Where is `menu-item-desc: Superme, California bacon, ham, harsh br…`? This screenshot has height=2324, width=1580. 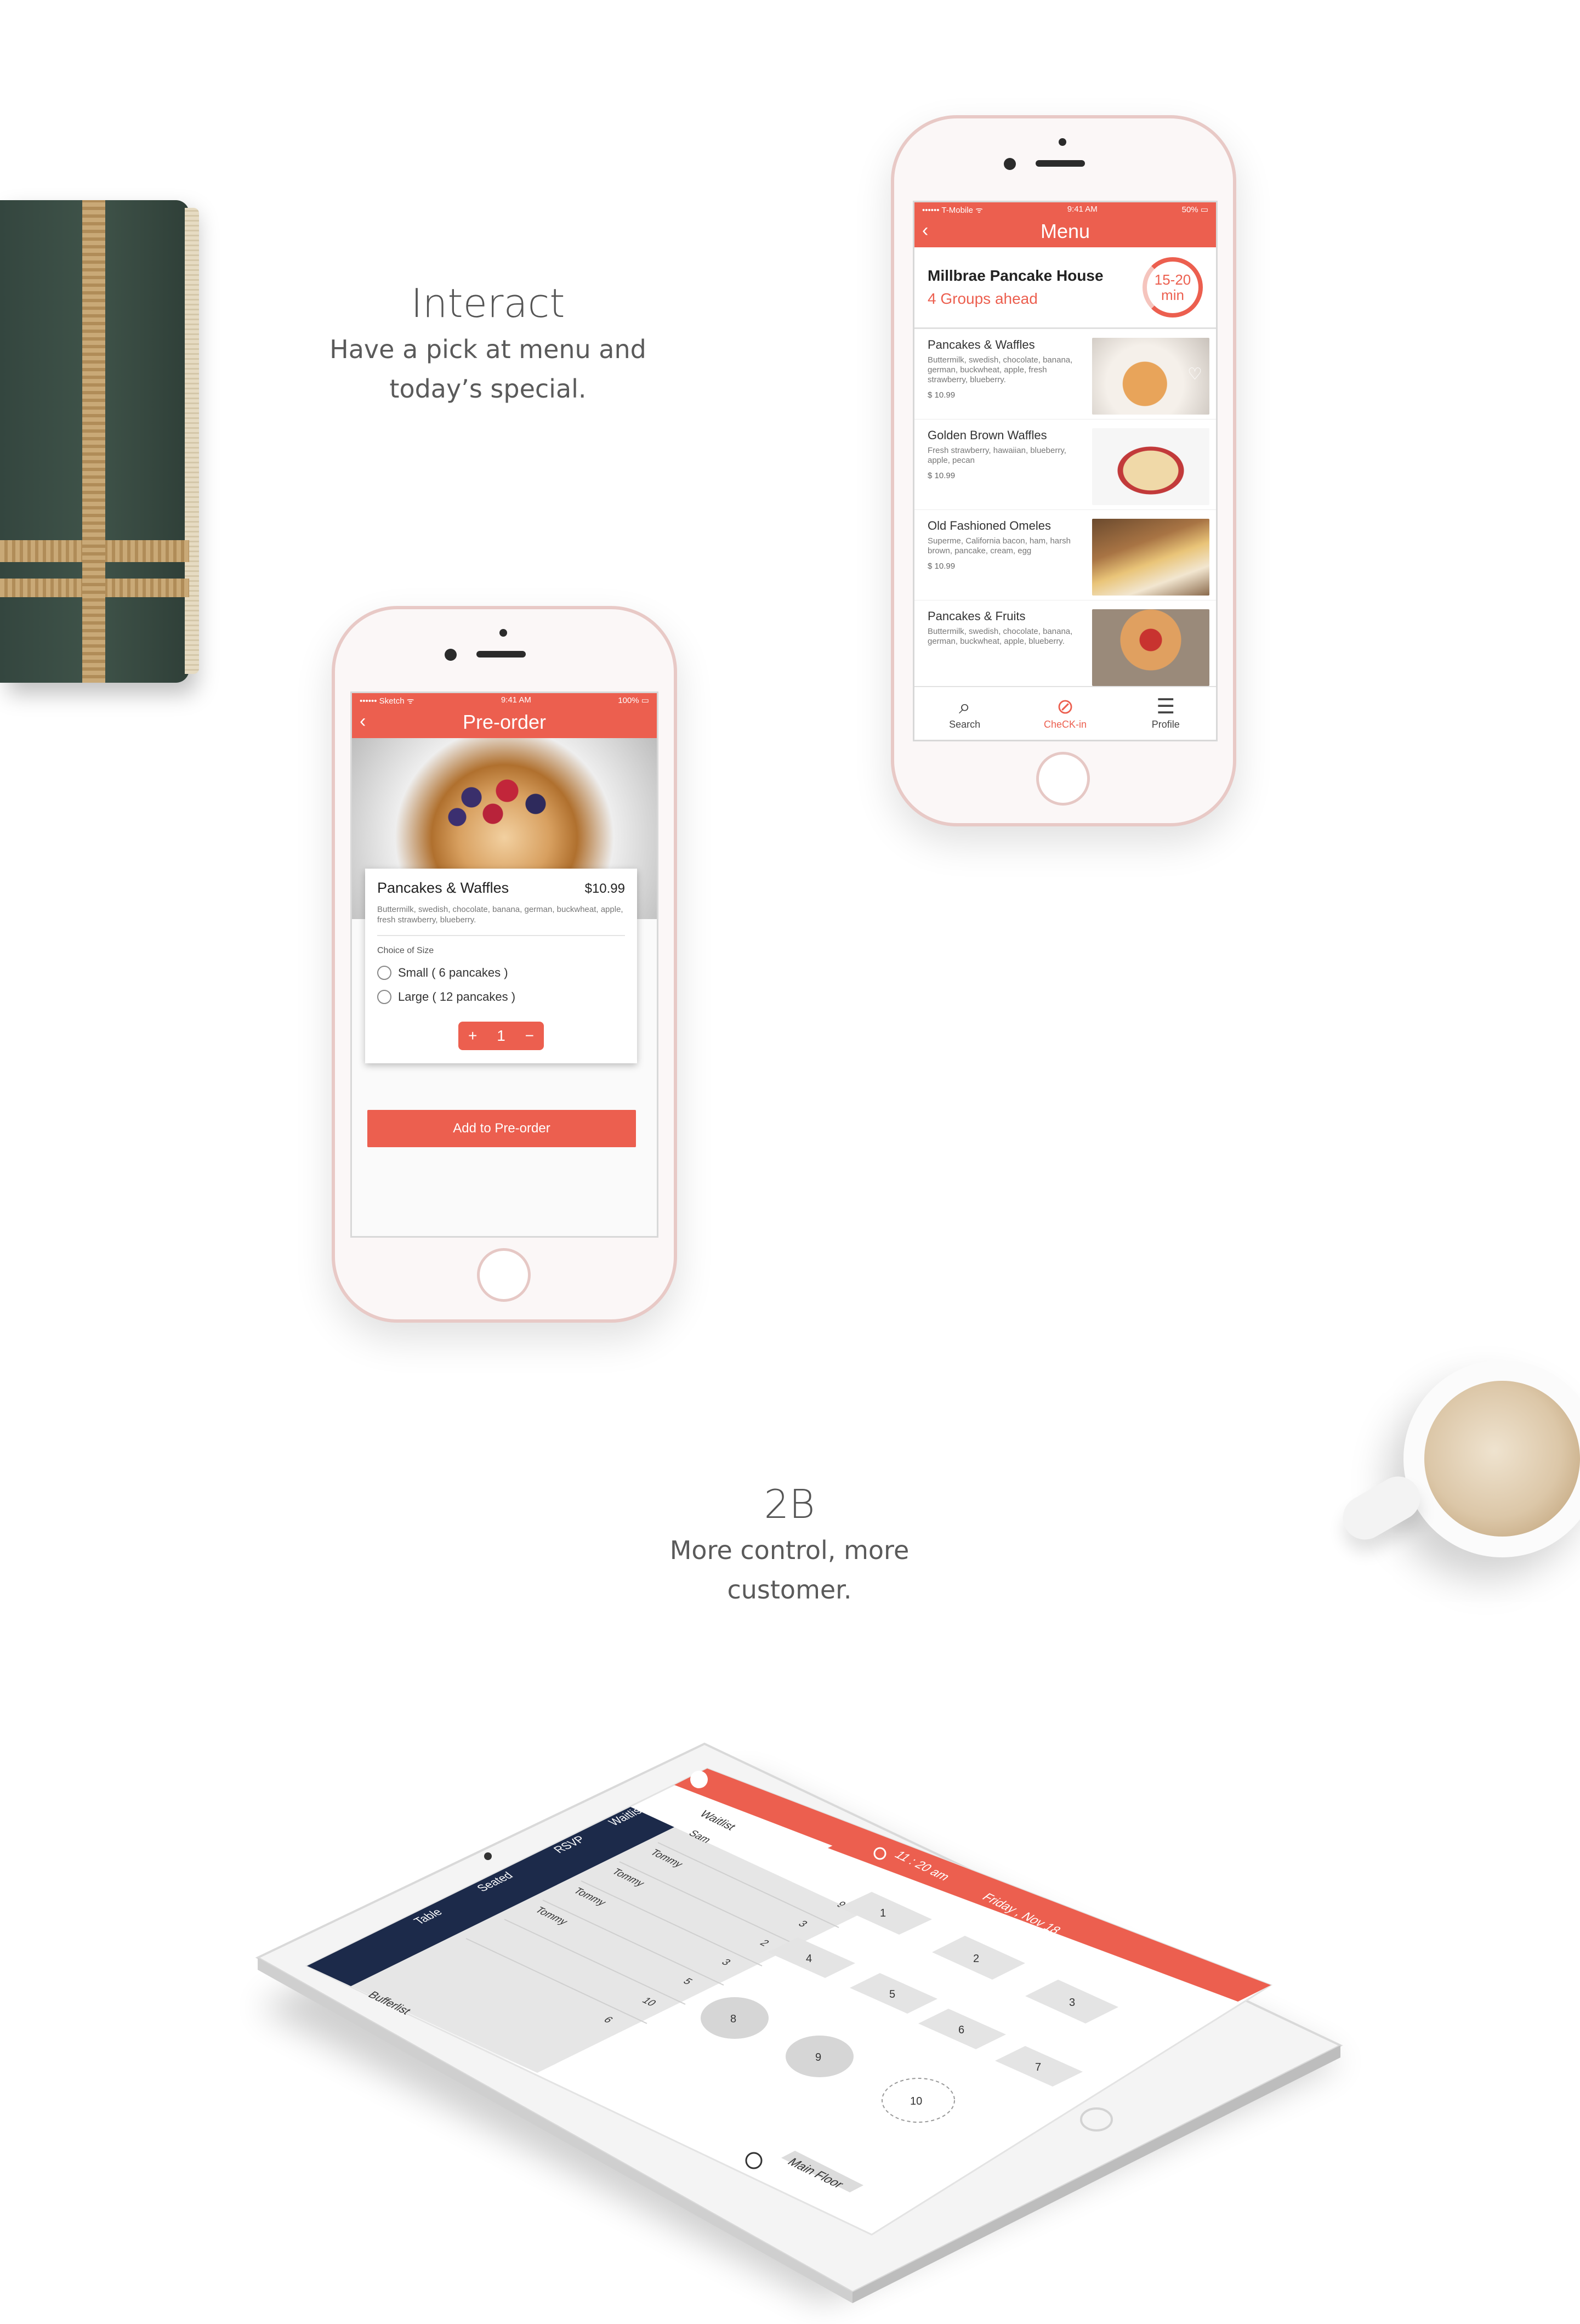
menu-item-desc: Superme, California bacon, ham, harsh br… is located at coordinates (999, 546).